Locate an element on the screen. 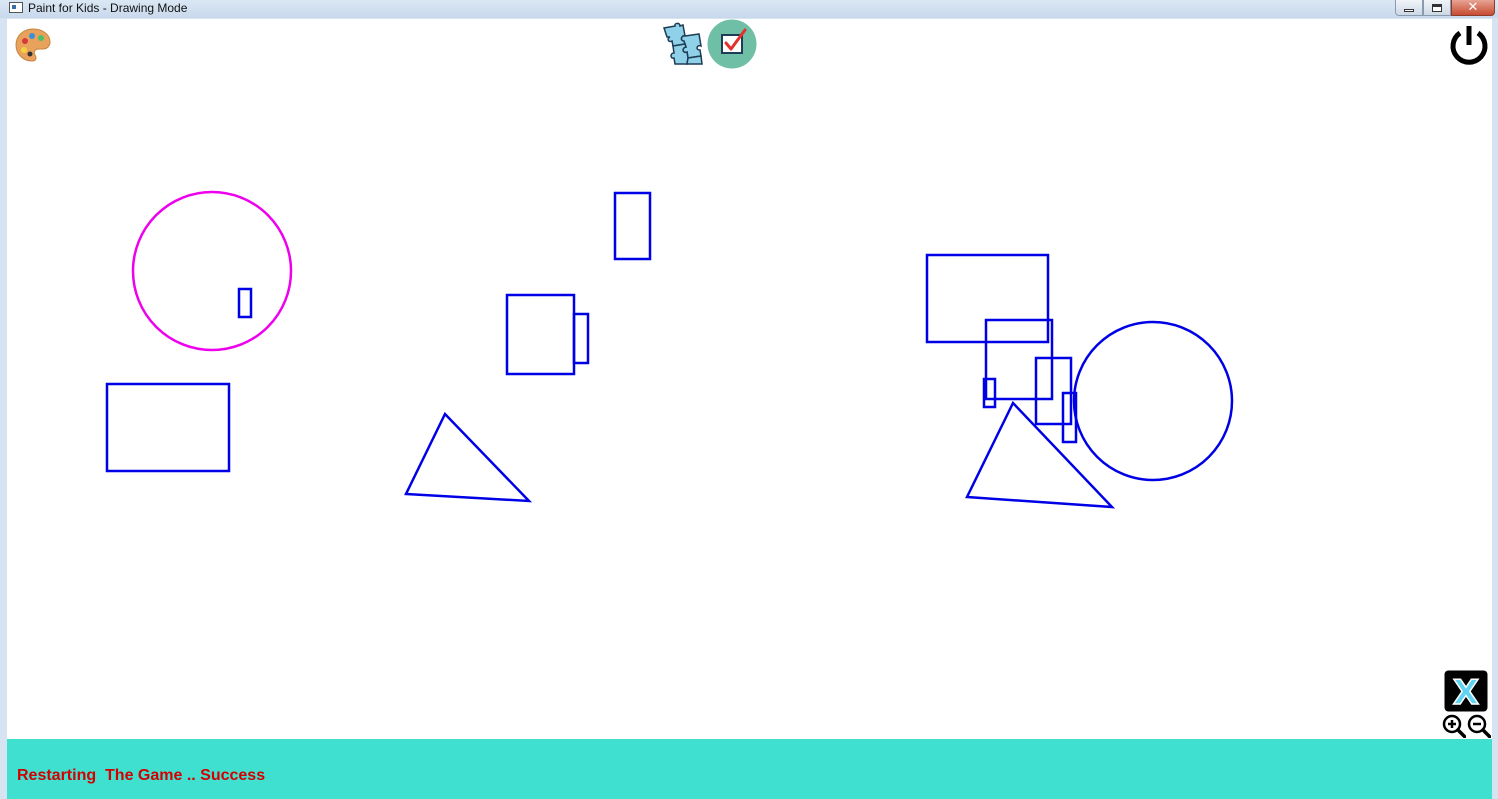  maximize-icon is located at coordinates (1437, 7).